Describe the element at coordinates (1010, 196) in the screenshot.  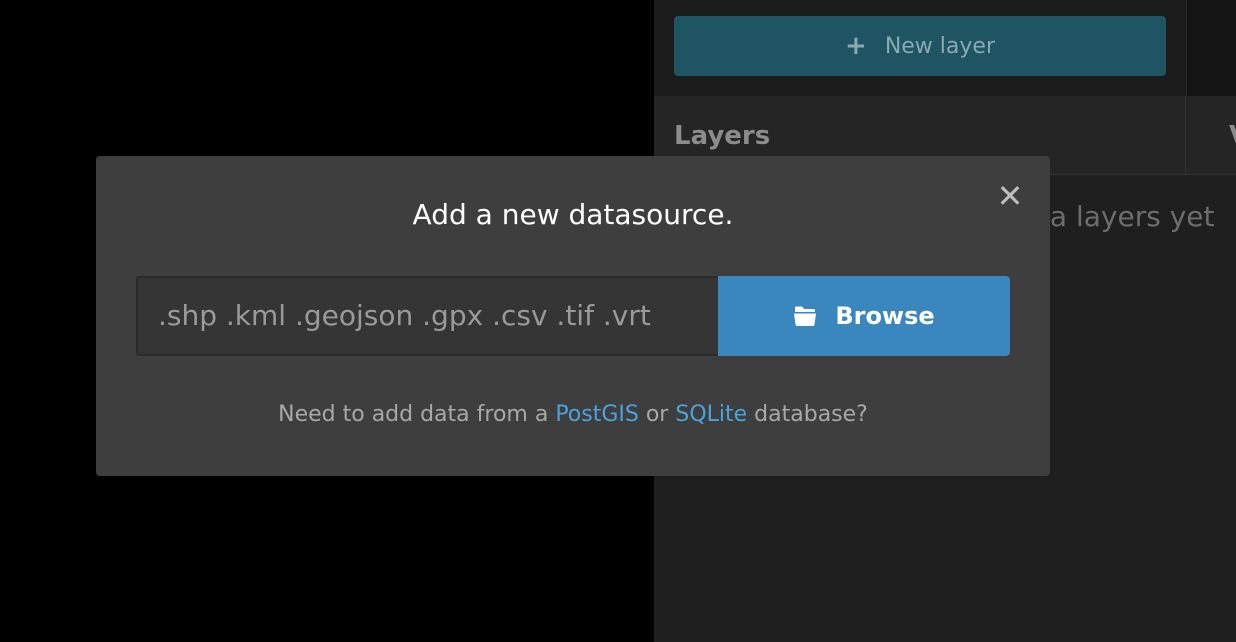
I see `close-icon: ✕` at that location.